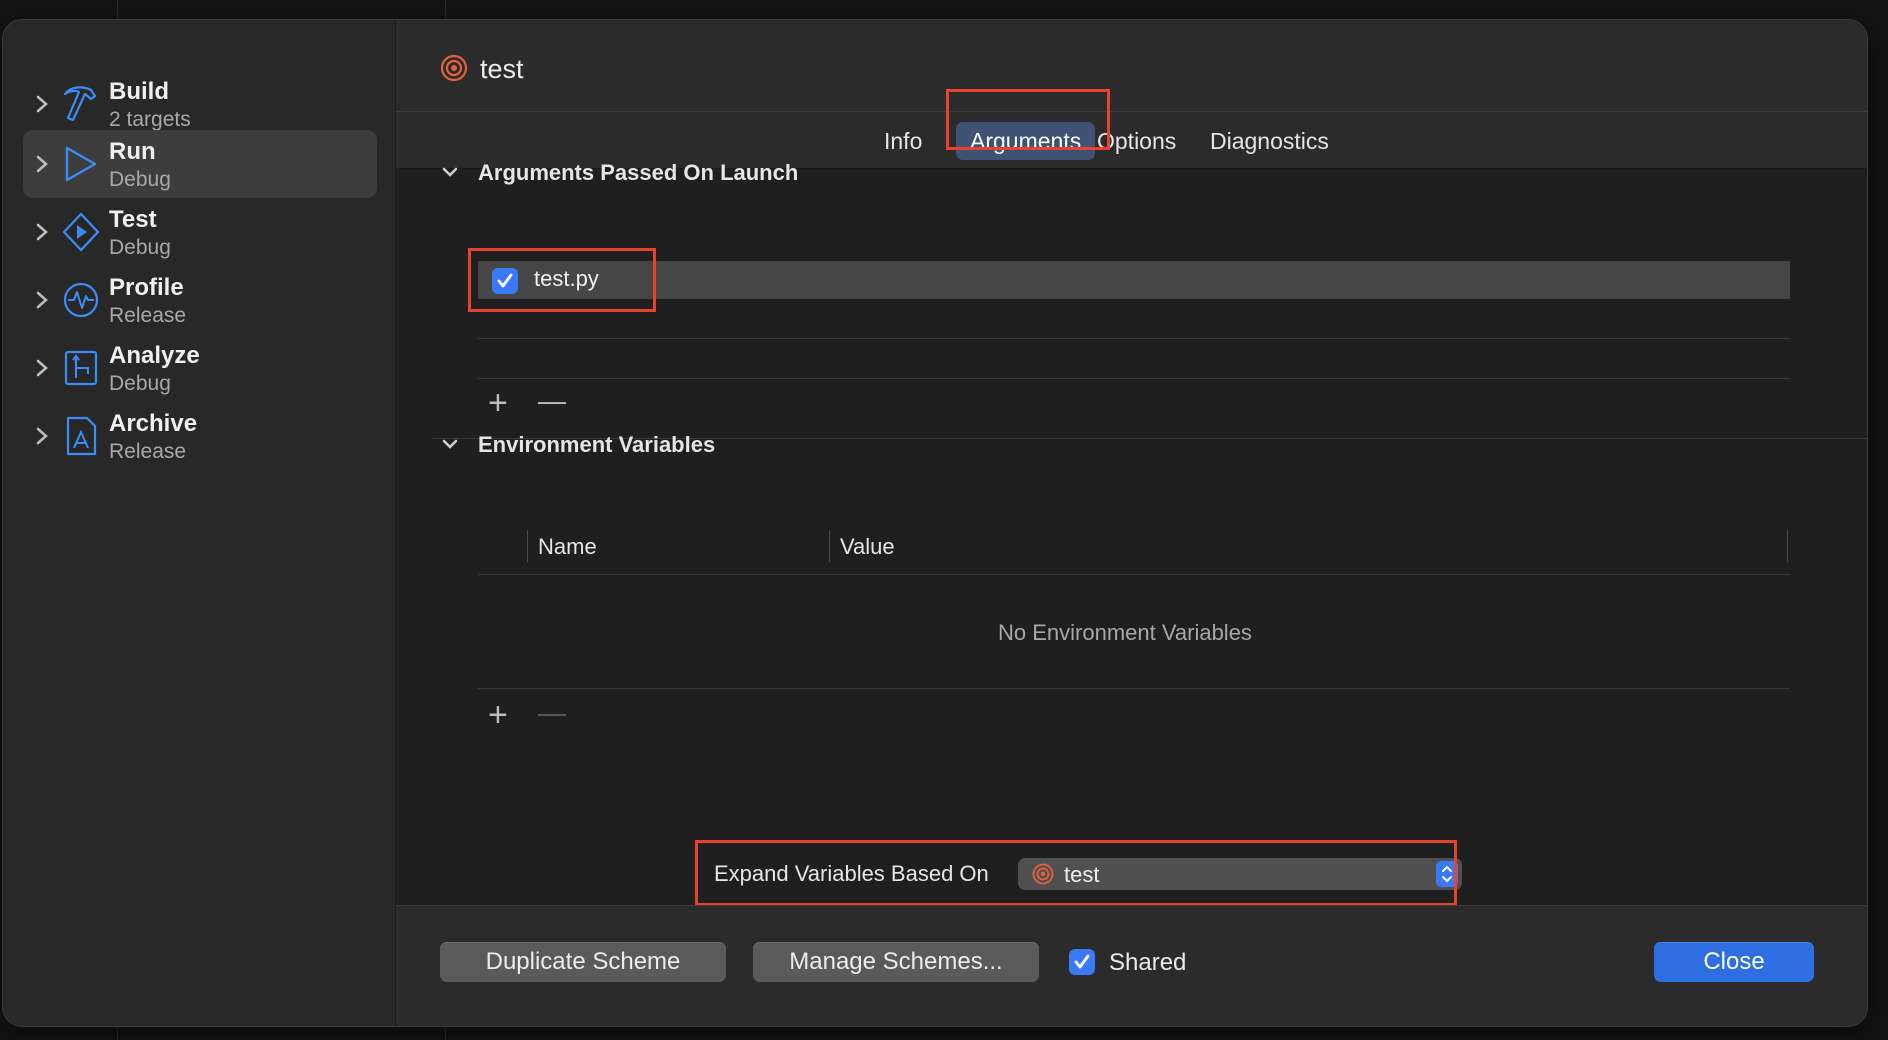 This screenshot has width=1888, height=1040. I want to click on sidebar-item-build: Build 2 targets, so click(200, 104).